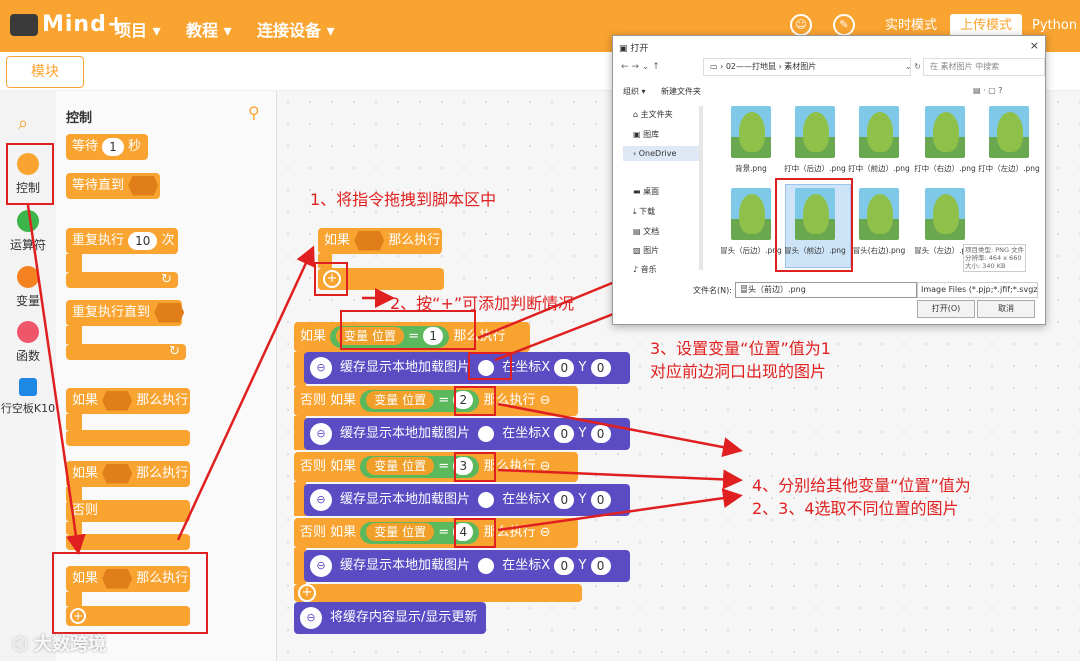 This screenshot has height=661, width=1080. I want to click on filename-input: 冒头（前边）.png, so click(826, 290).